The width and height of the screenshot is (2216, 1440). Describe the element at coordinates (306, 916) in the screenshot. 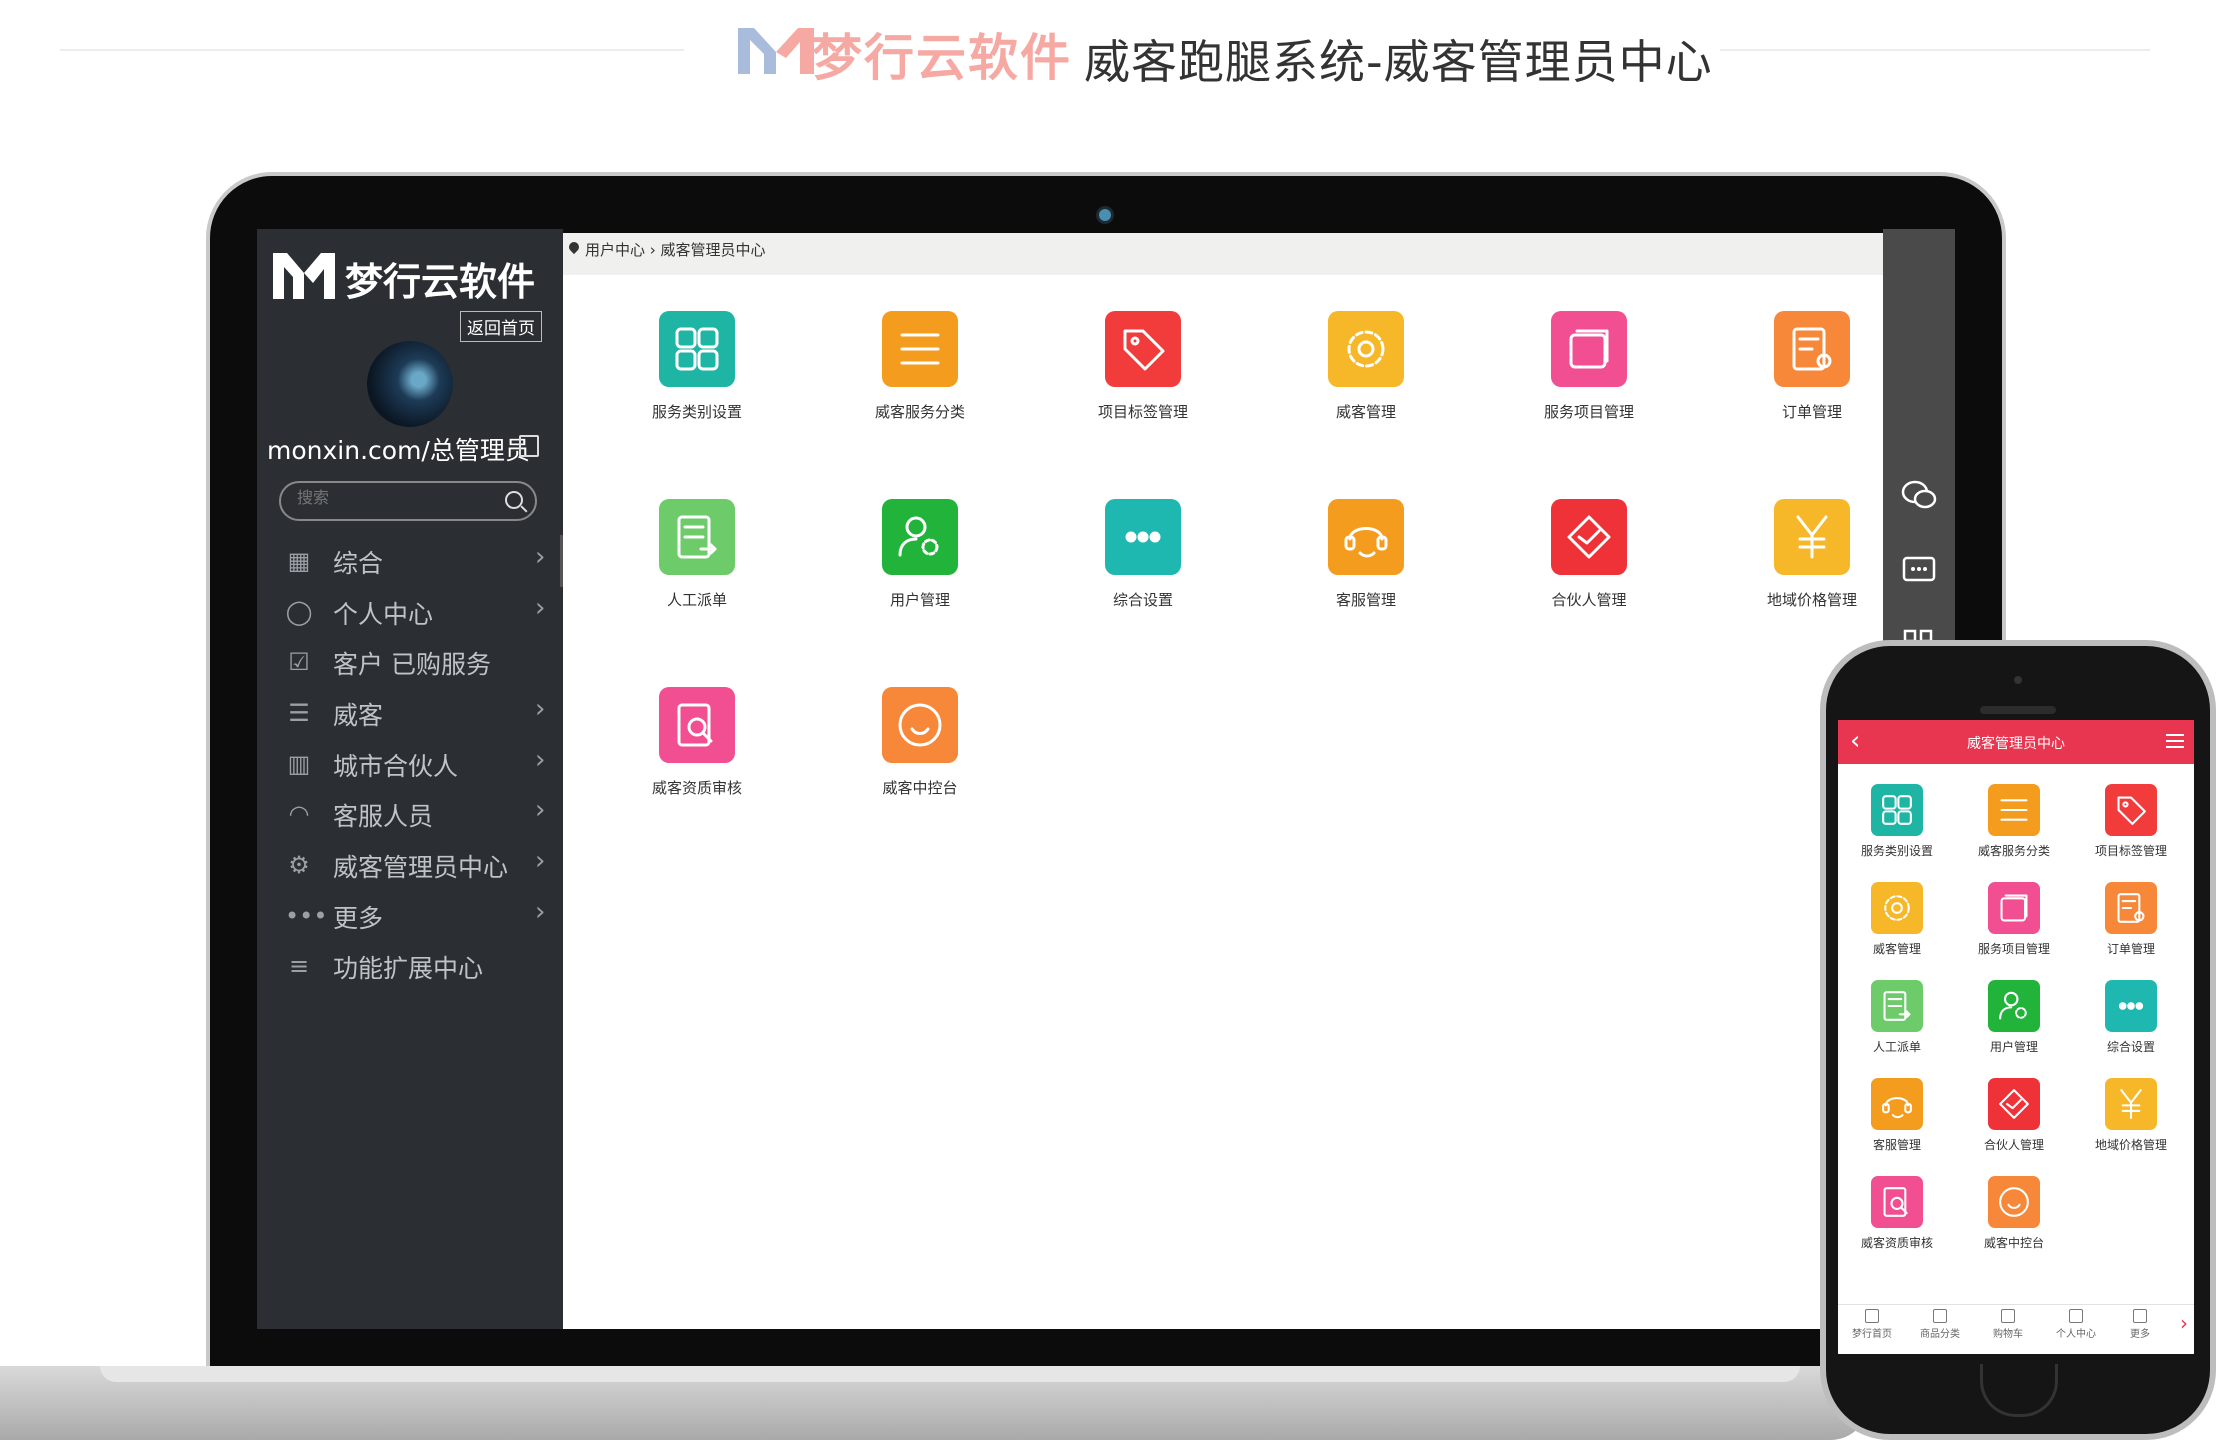

I see `more-icon: •••` at that location.